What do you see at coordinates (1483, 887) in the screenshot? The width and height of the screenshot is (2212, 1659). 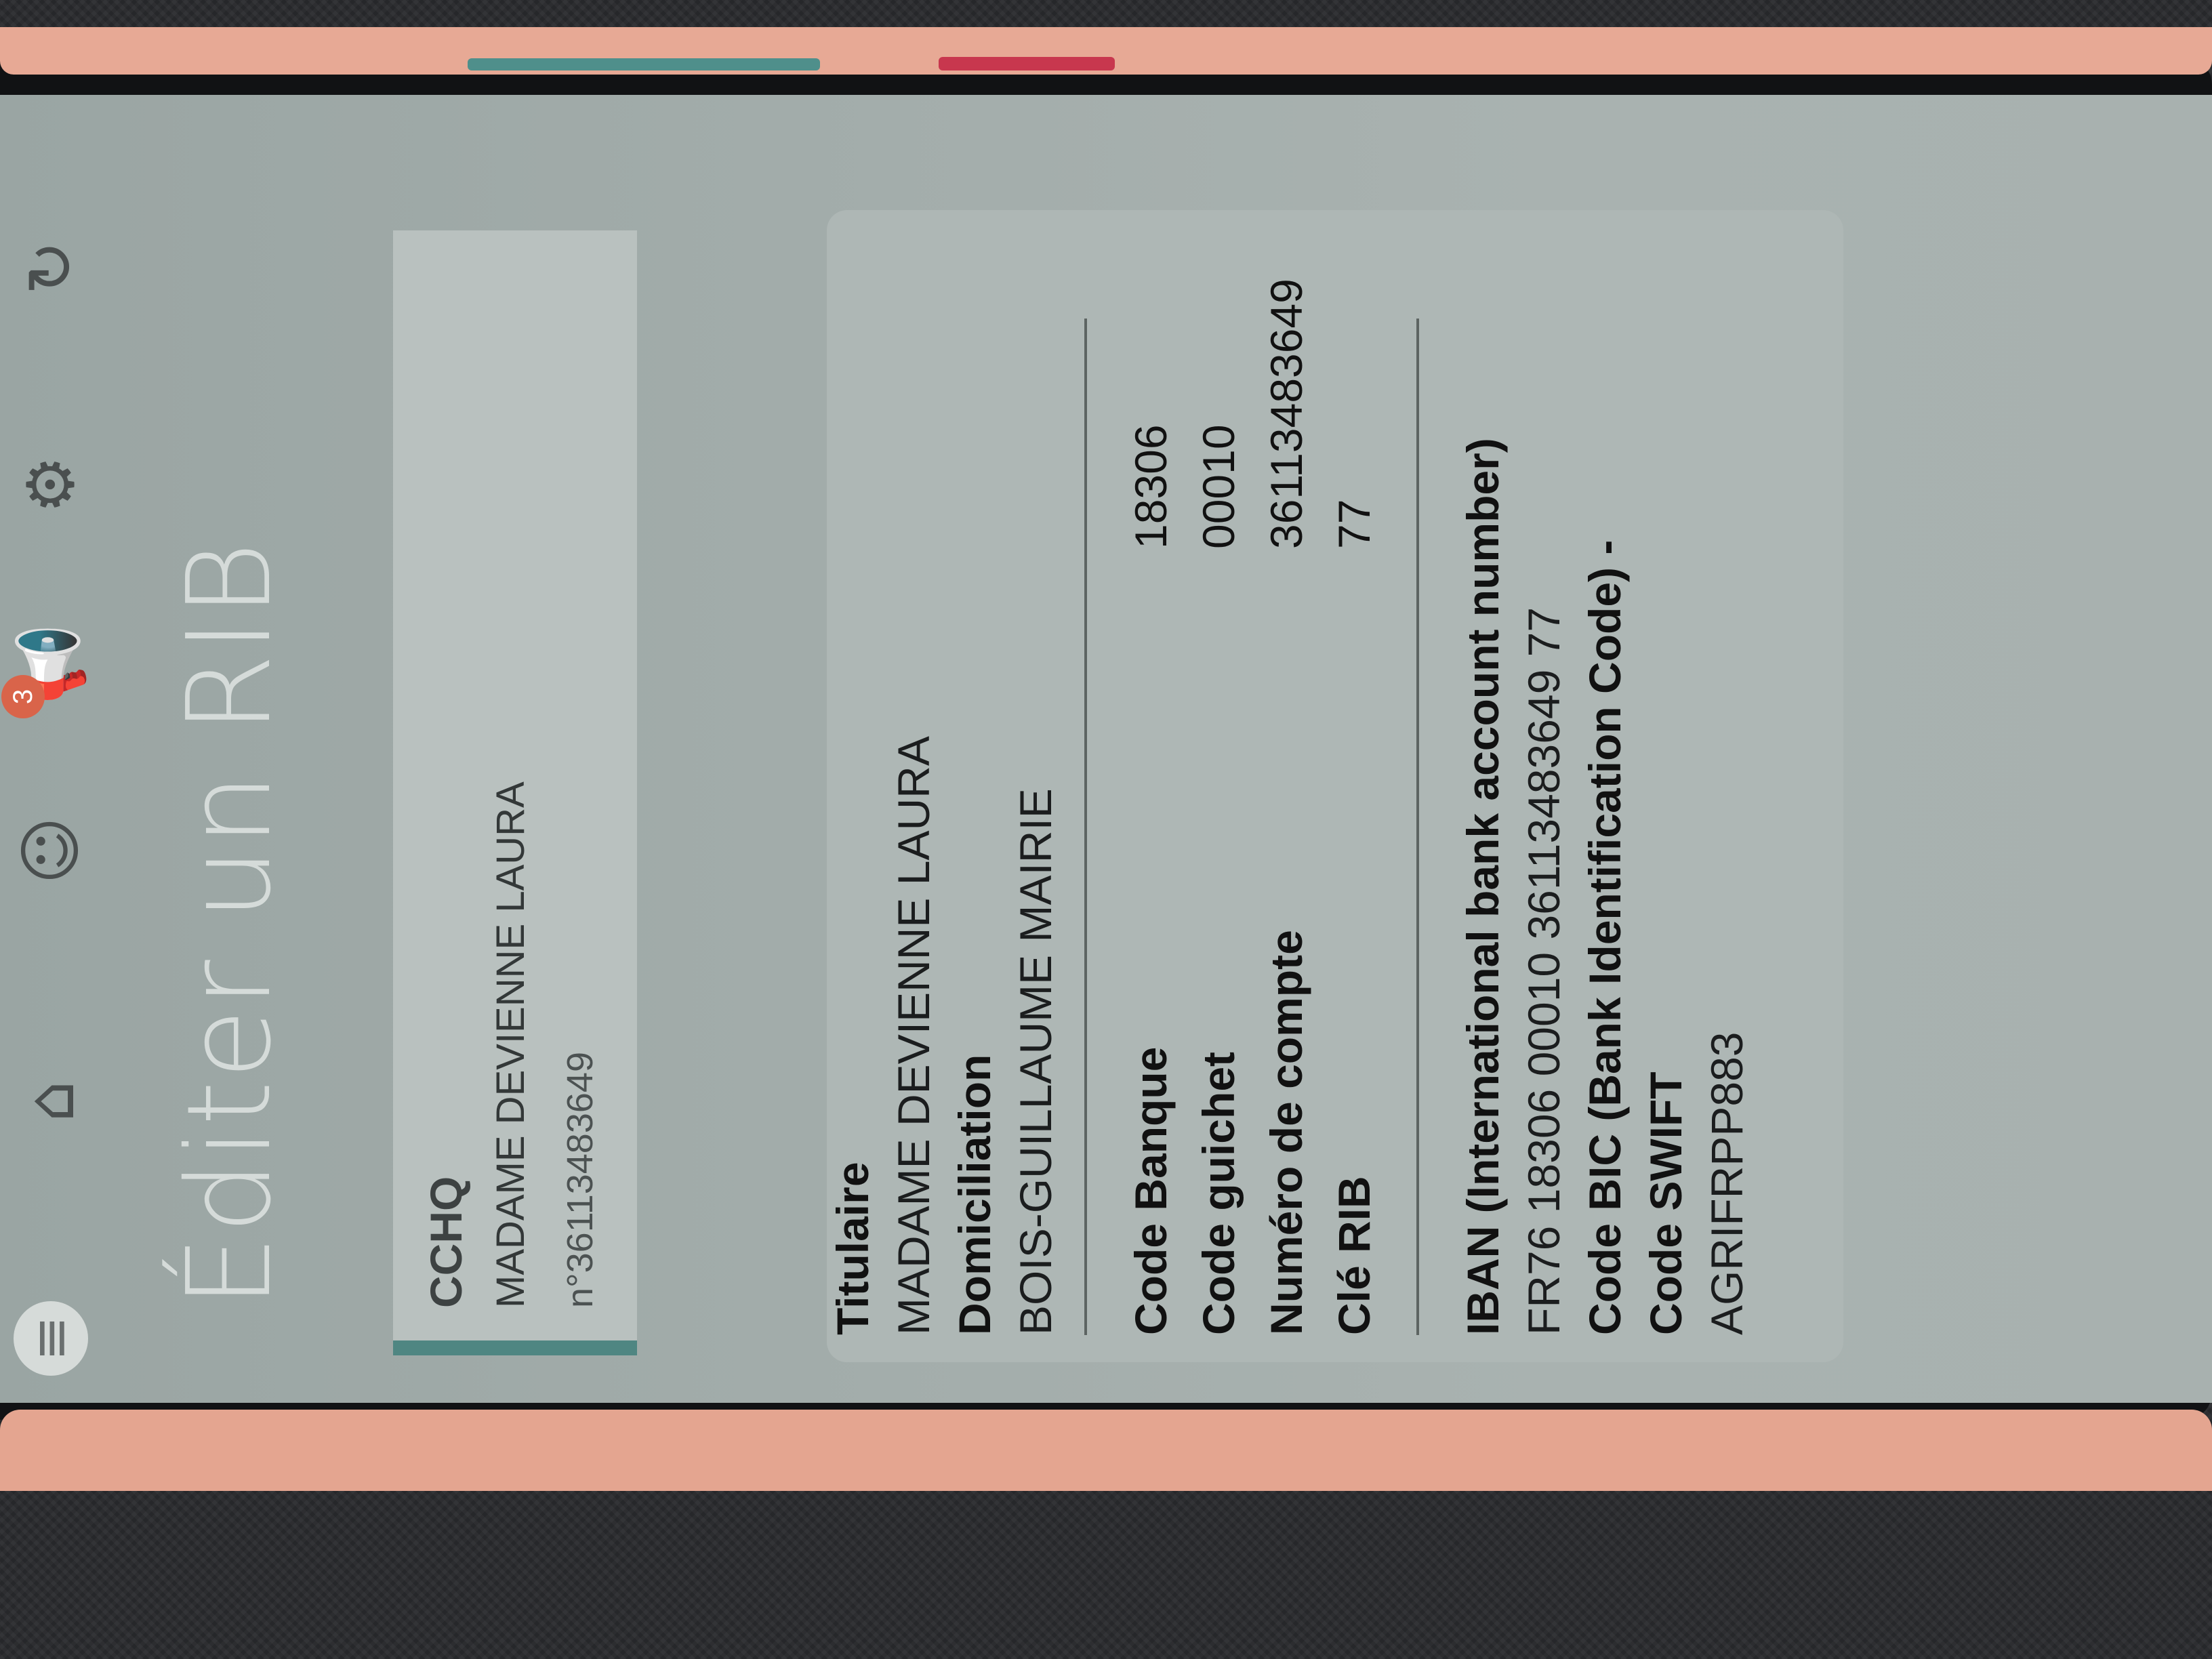 I see `iban-label: IBAN (International bank account number)` at bounding box center [1483, 887].